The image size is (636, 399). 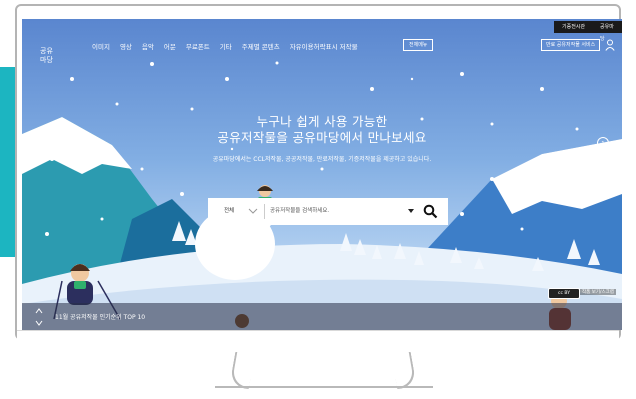 What do you see at coordinates (564, 293) in the screenshot?
I see `cc-license-badge: cc BY` at bounding box center [564, 293].